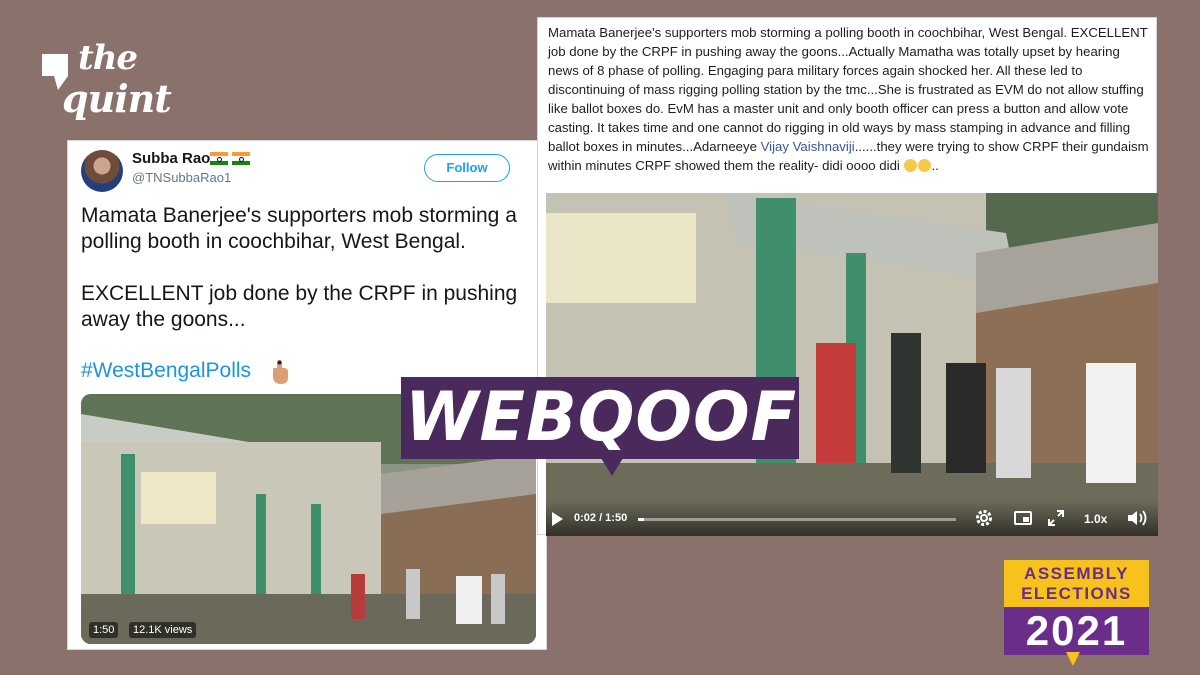 The width and height of the screenshot is (1200, 675). Describe the element at coordinates (230, 159) in the screenshot. I see `india-flag-icons` at that location.